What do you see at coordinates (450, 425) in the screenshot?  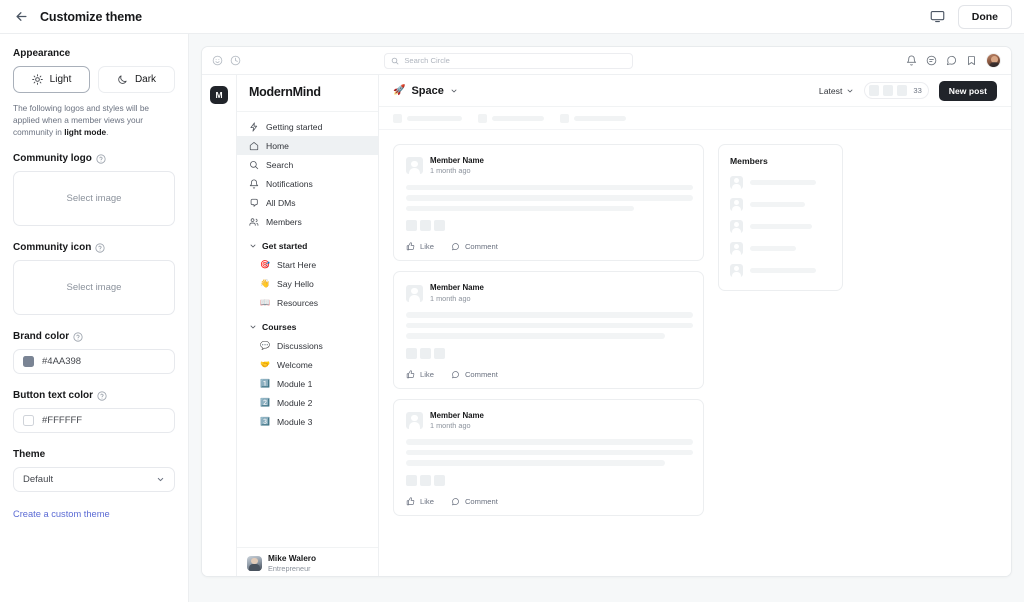 I see `post-timestamp: 1 month ago` at bounding box center [450, 425].